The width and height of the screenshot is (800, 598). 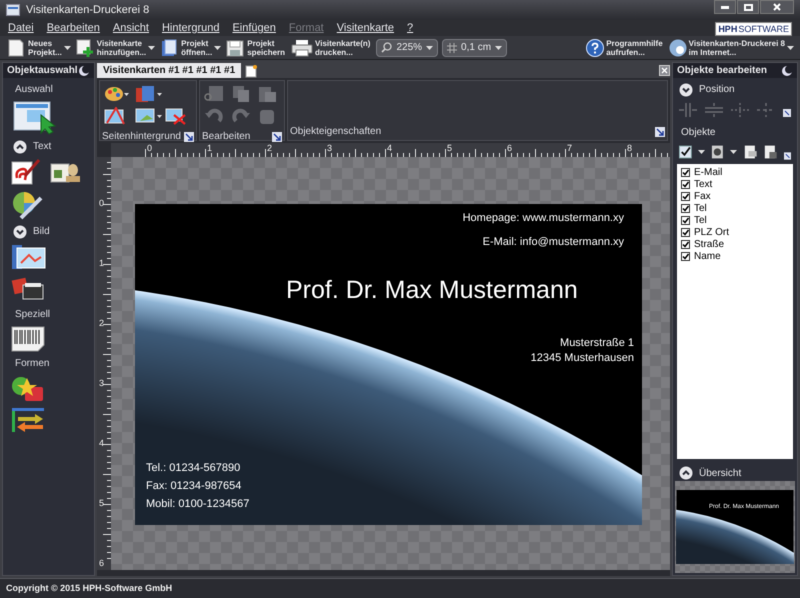 I want to click on spread-icon, so click(x=766, y=110).